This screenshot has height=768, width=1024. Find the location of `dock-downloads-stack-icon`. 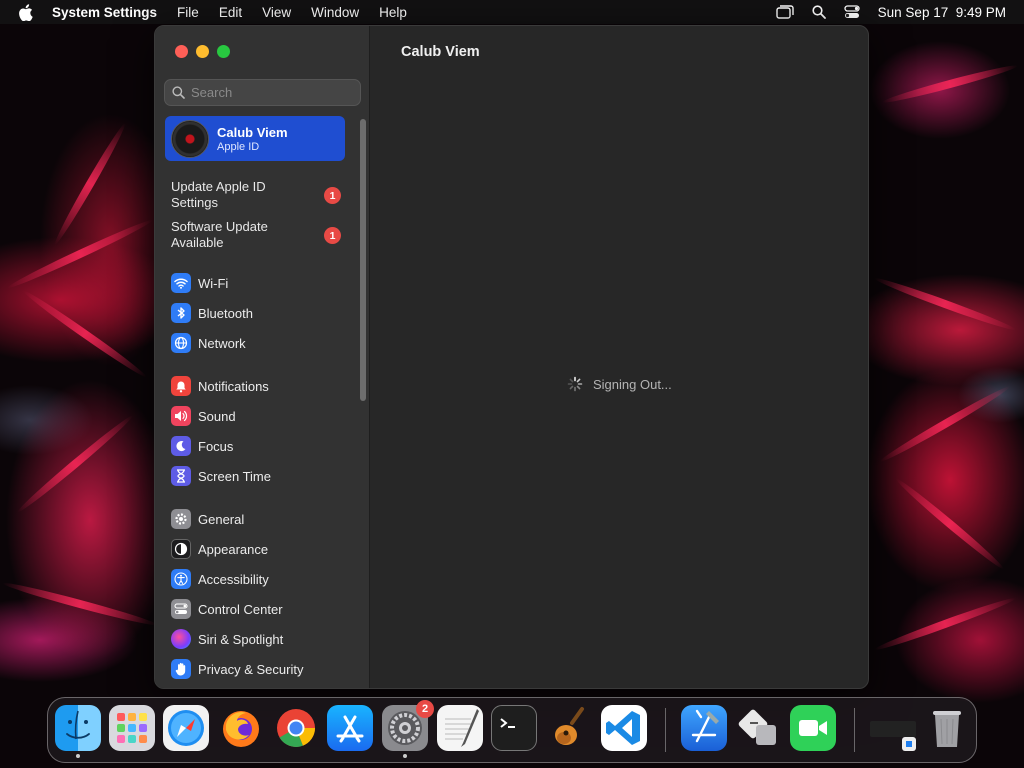

dock-downloads-stack-icon is located at coordinates (895, 728).